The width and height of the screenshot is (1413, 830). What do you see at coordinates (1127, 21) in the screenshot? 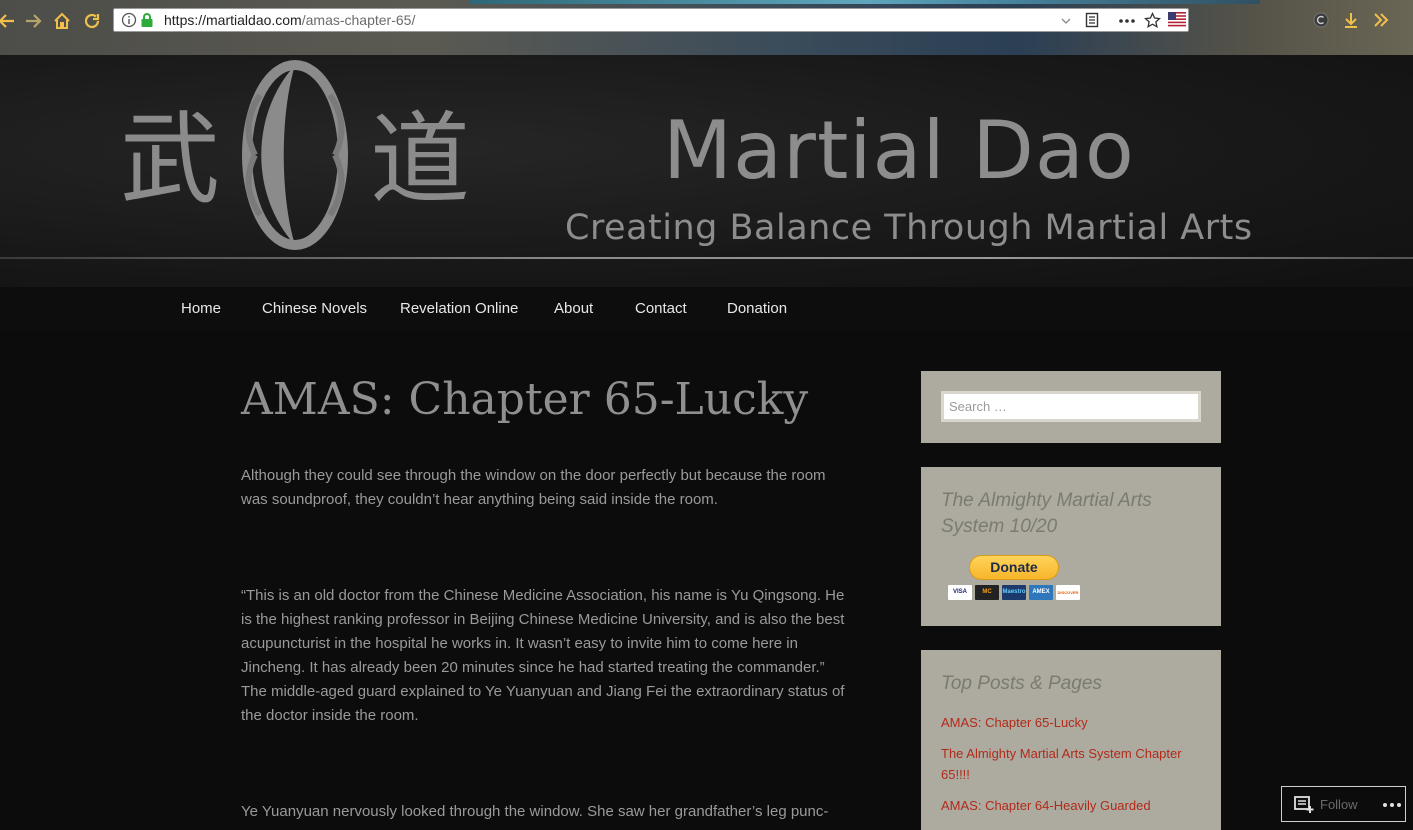
I see `more-actions-icon` at bounding box center [1127, 21].